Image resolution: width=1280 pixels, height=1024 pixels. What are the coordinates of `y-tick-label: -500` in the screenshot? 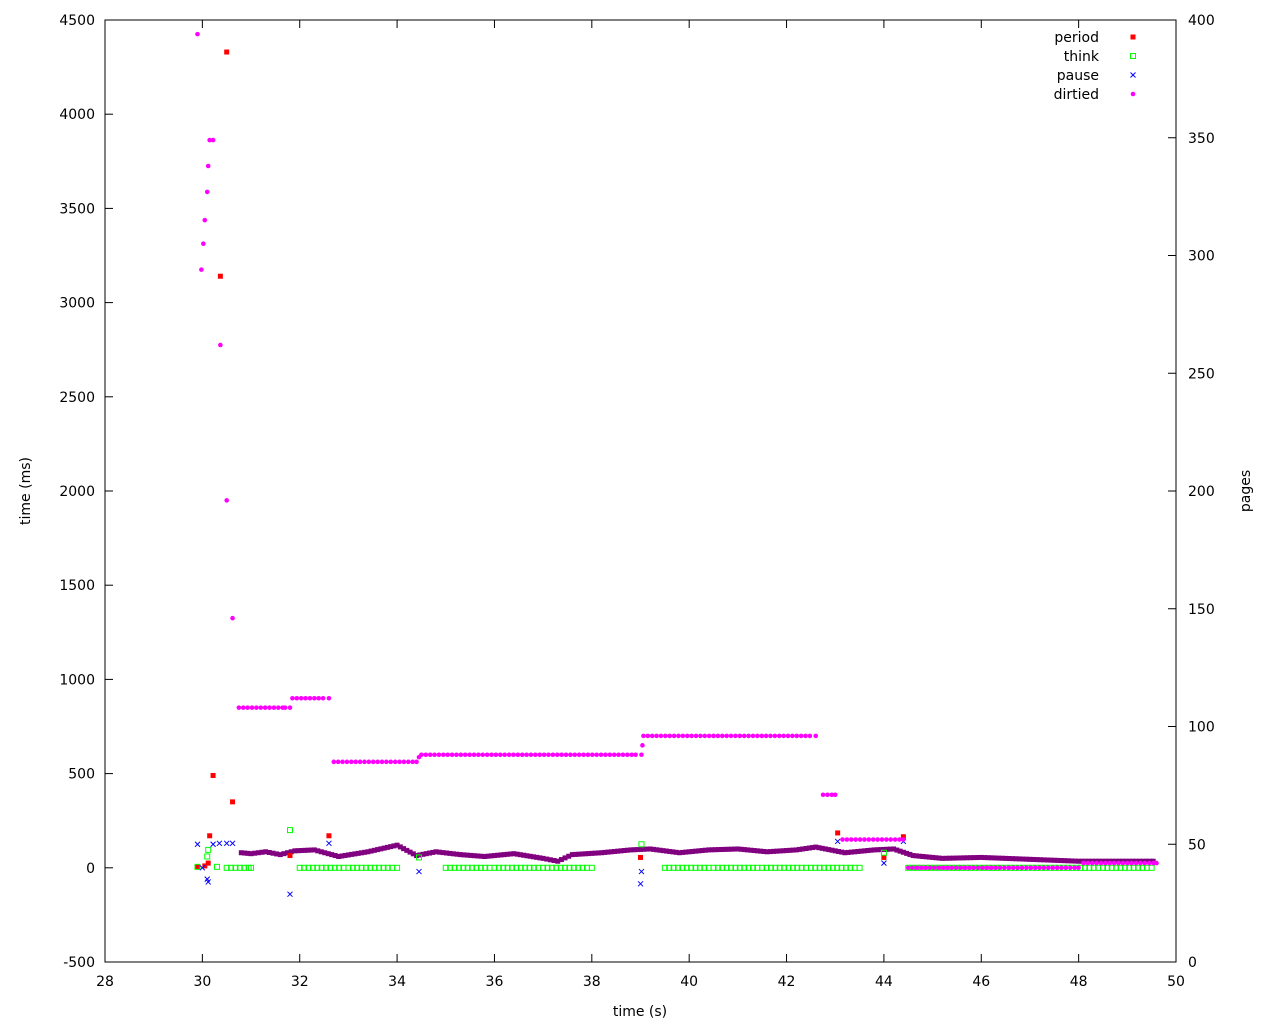 It's located at (79, 963).